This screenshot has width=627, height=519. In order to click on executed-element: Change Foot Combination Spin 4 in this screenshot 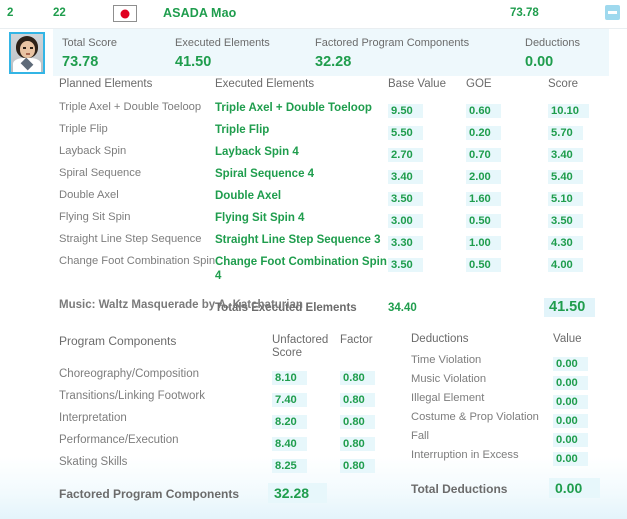, I will do `click(301, 269)`.